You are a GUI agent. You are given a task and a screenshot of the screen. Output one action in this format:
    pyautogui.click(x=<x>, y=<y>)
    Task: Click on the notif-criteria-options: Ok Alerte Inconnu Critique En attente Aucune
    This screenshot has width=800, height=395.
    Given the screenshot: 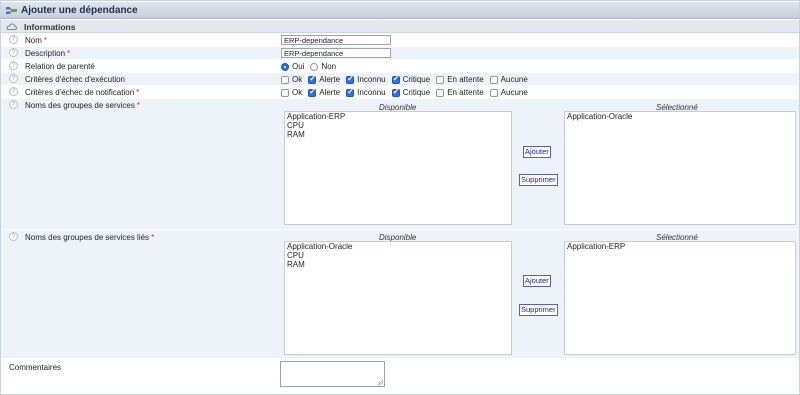 What is the action you would take?
    pyautogui.click(x=406, y=92)
    